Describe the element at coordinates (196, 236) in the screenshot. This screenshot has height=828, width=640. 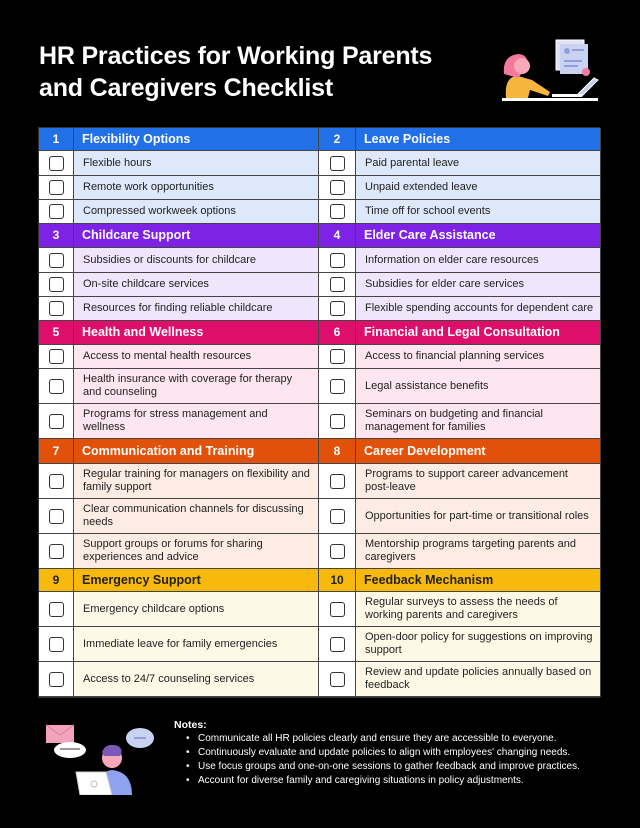
I see `section-title: Childcare Support` at that location.